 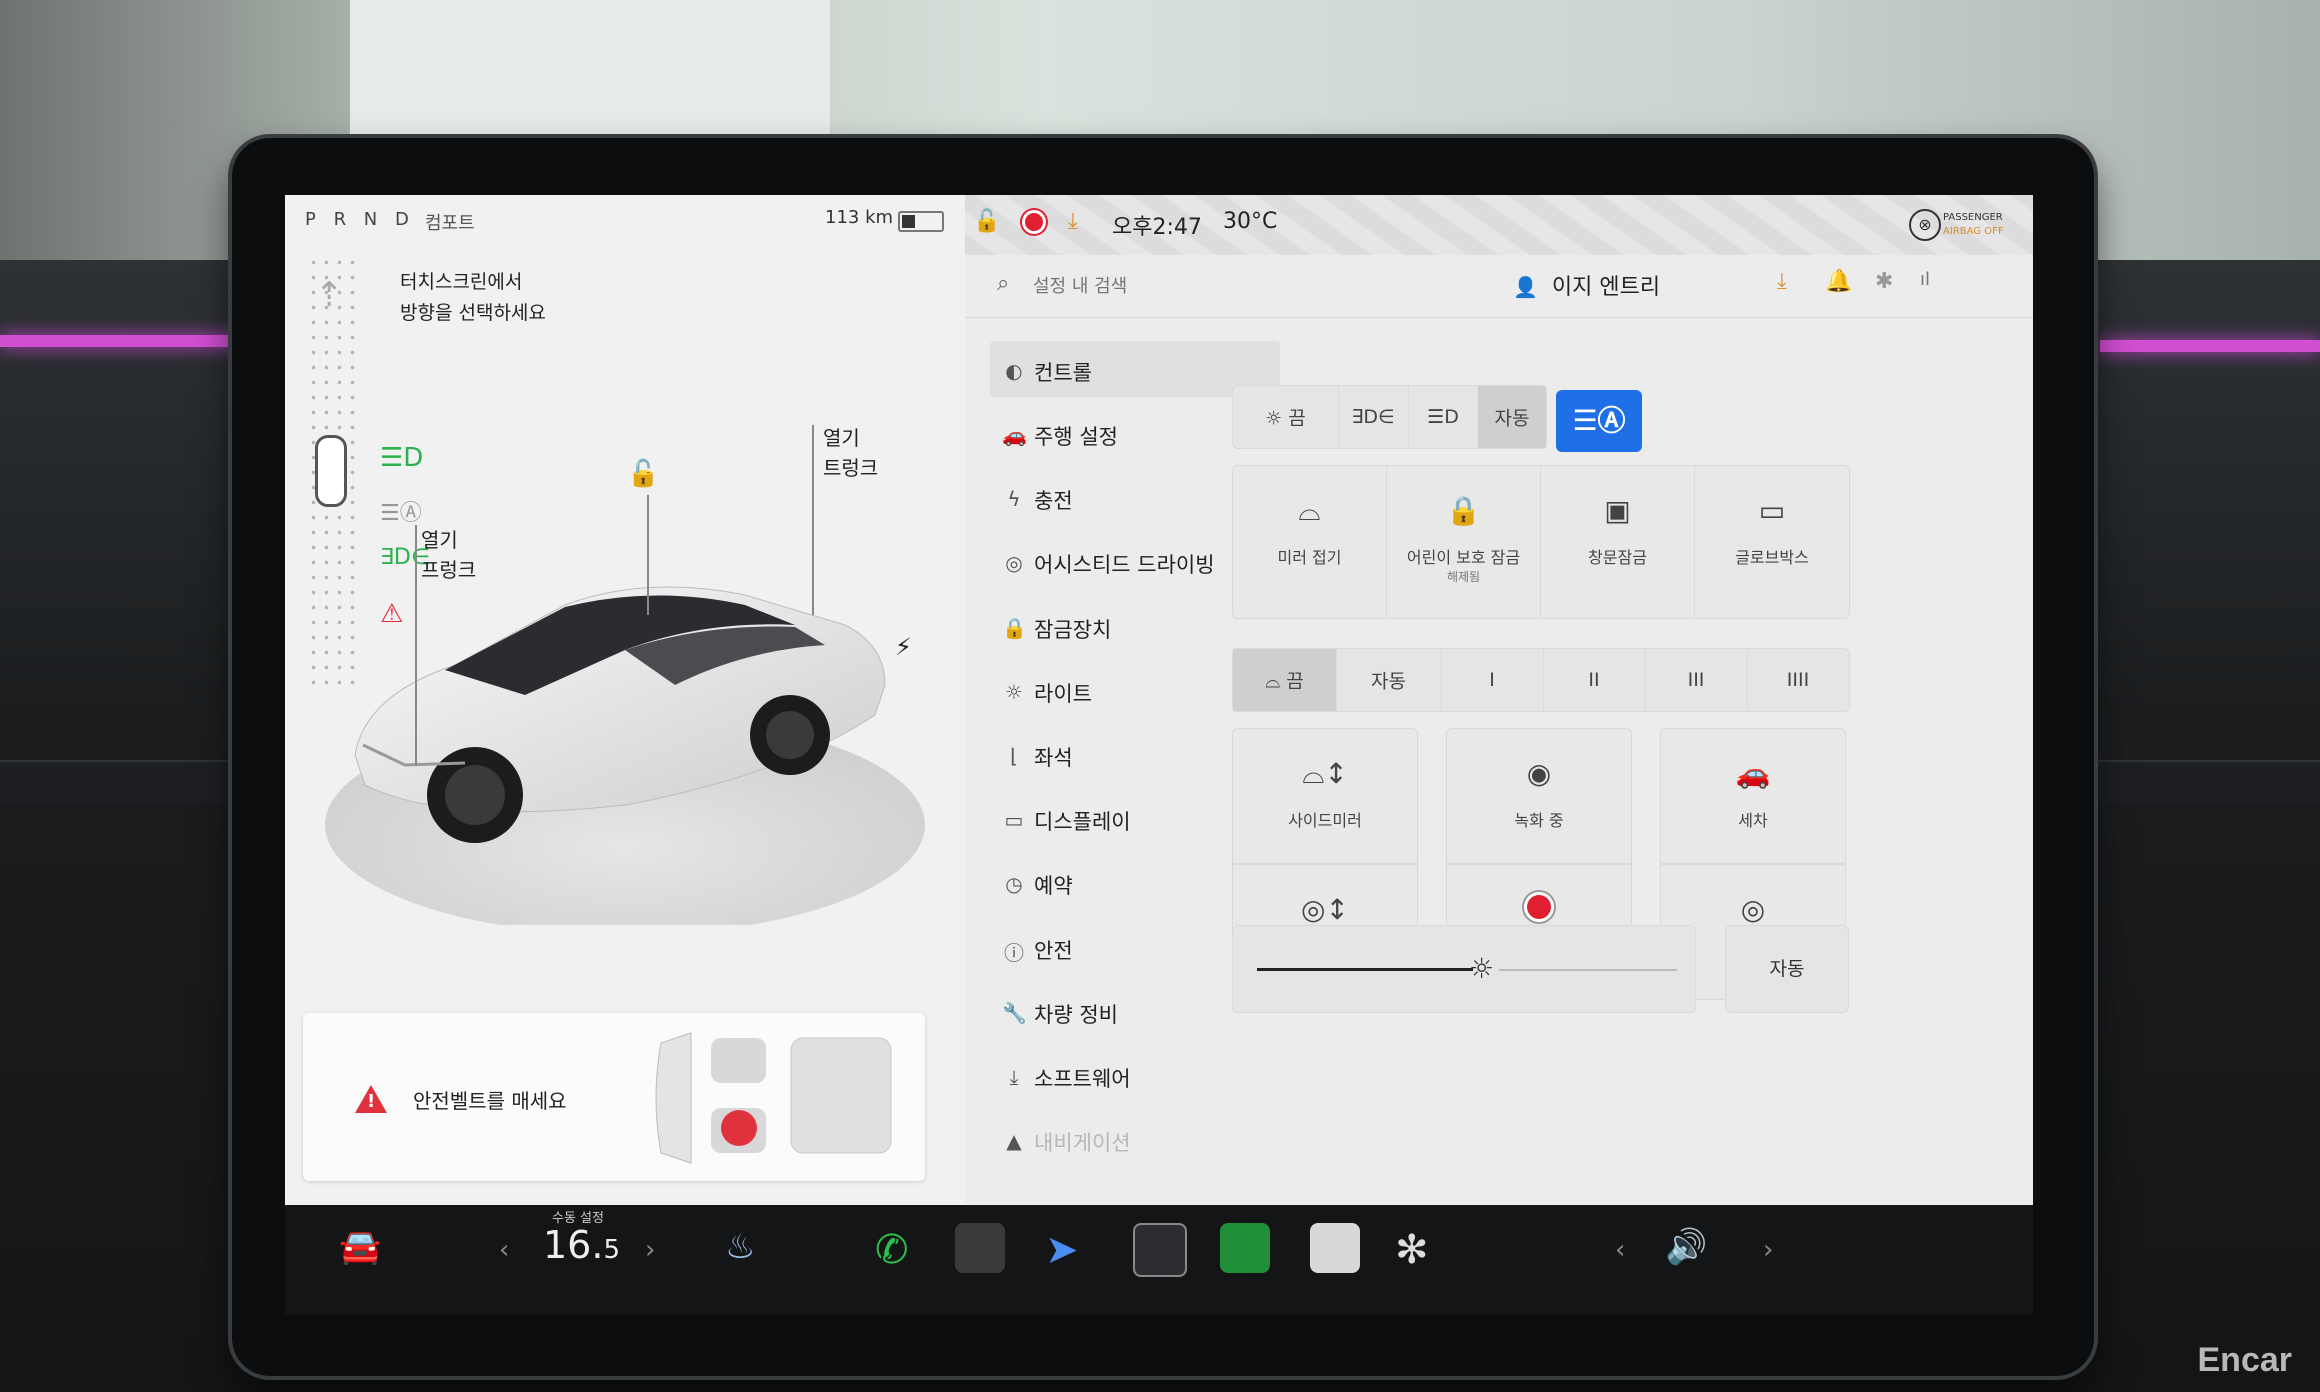 I want to click on phone-icon: ✆, so click(x=892, y=1250).